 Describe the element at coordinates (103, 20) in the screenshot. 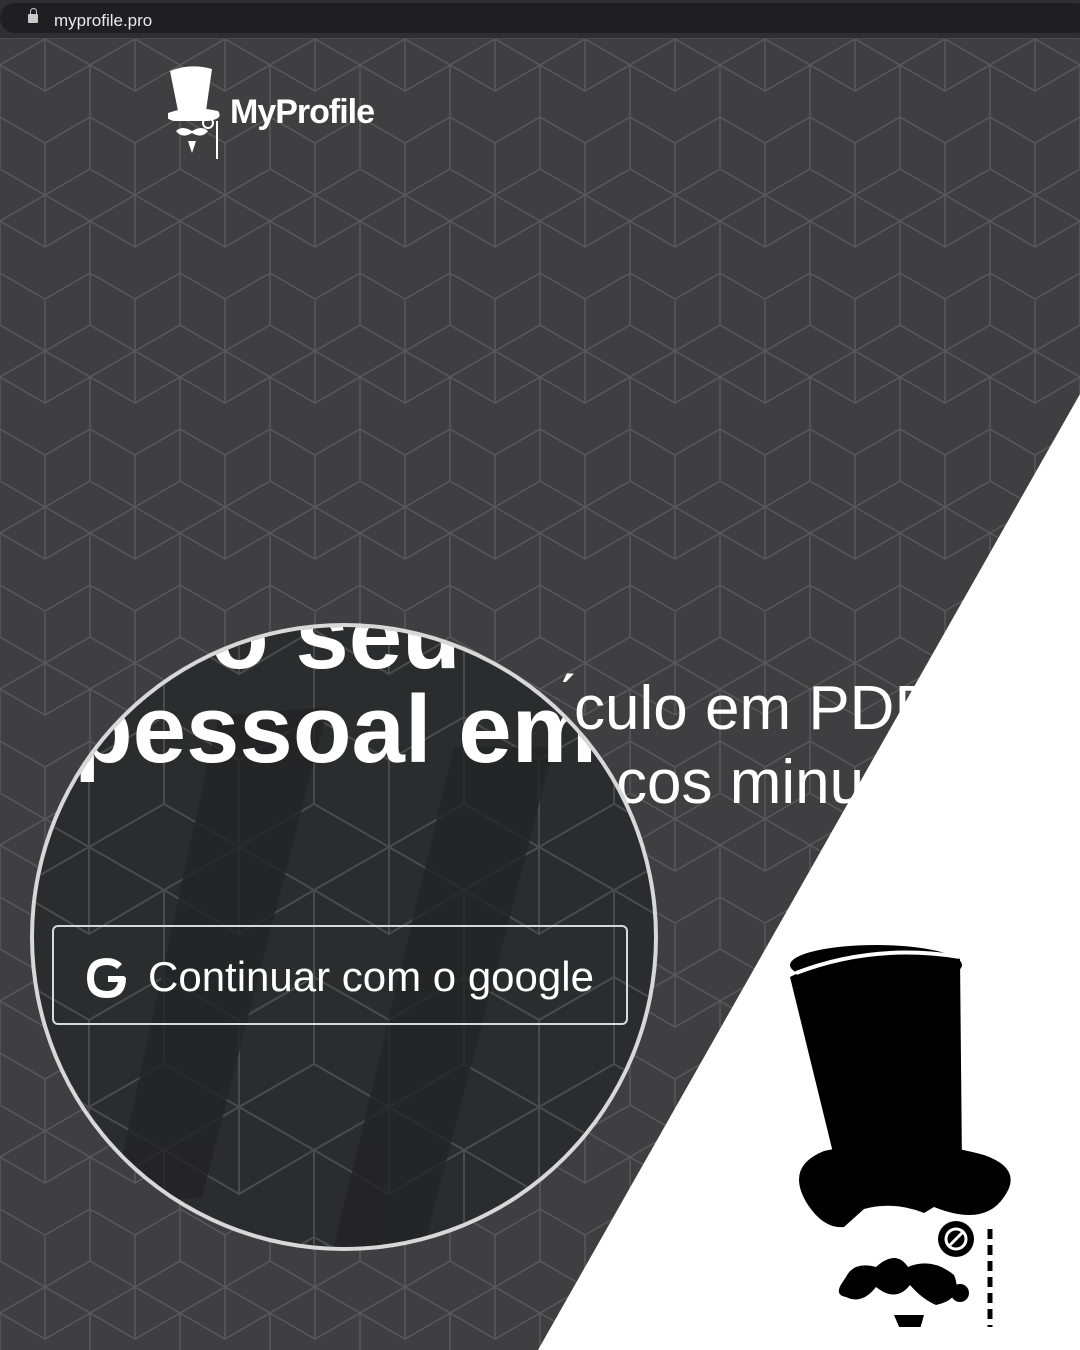

I see `url-text: myprofile.pro` at that location.